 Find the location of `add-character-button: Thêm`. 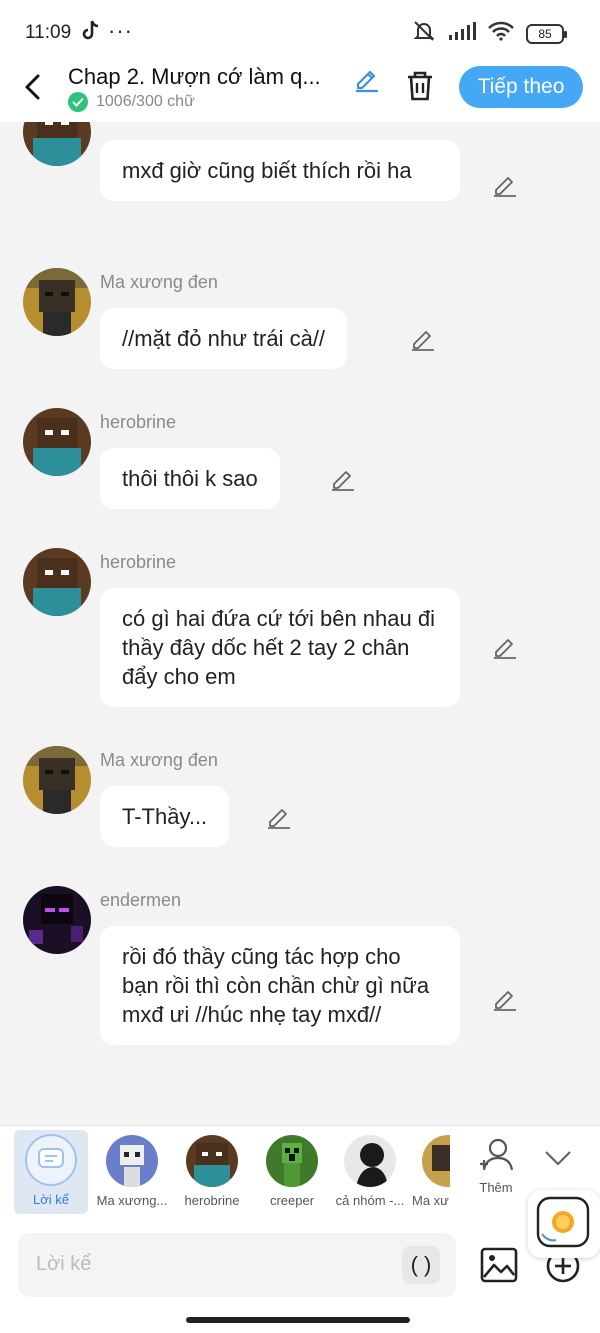

add-character-button: Thêm is located at coordinates (496, 1174).